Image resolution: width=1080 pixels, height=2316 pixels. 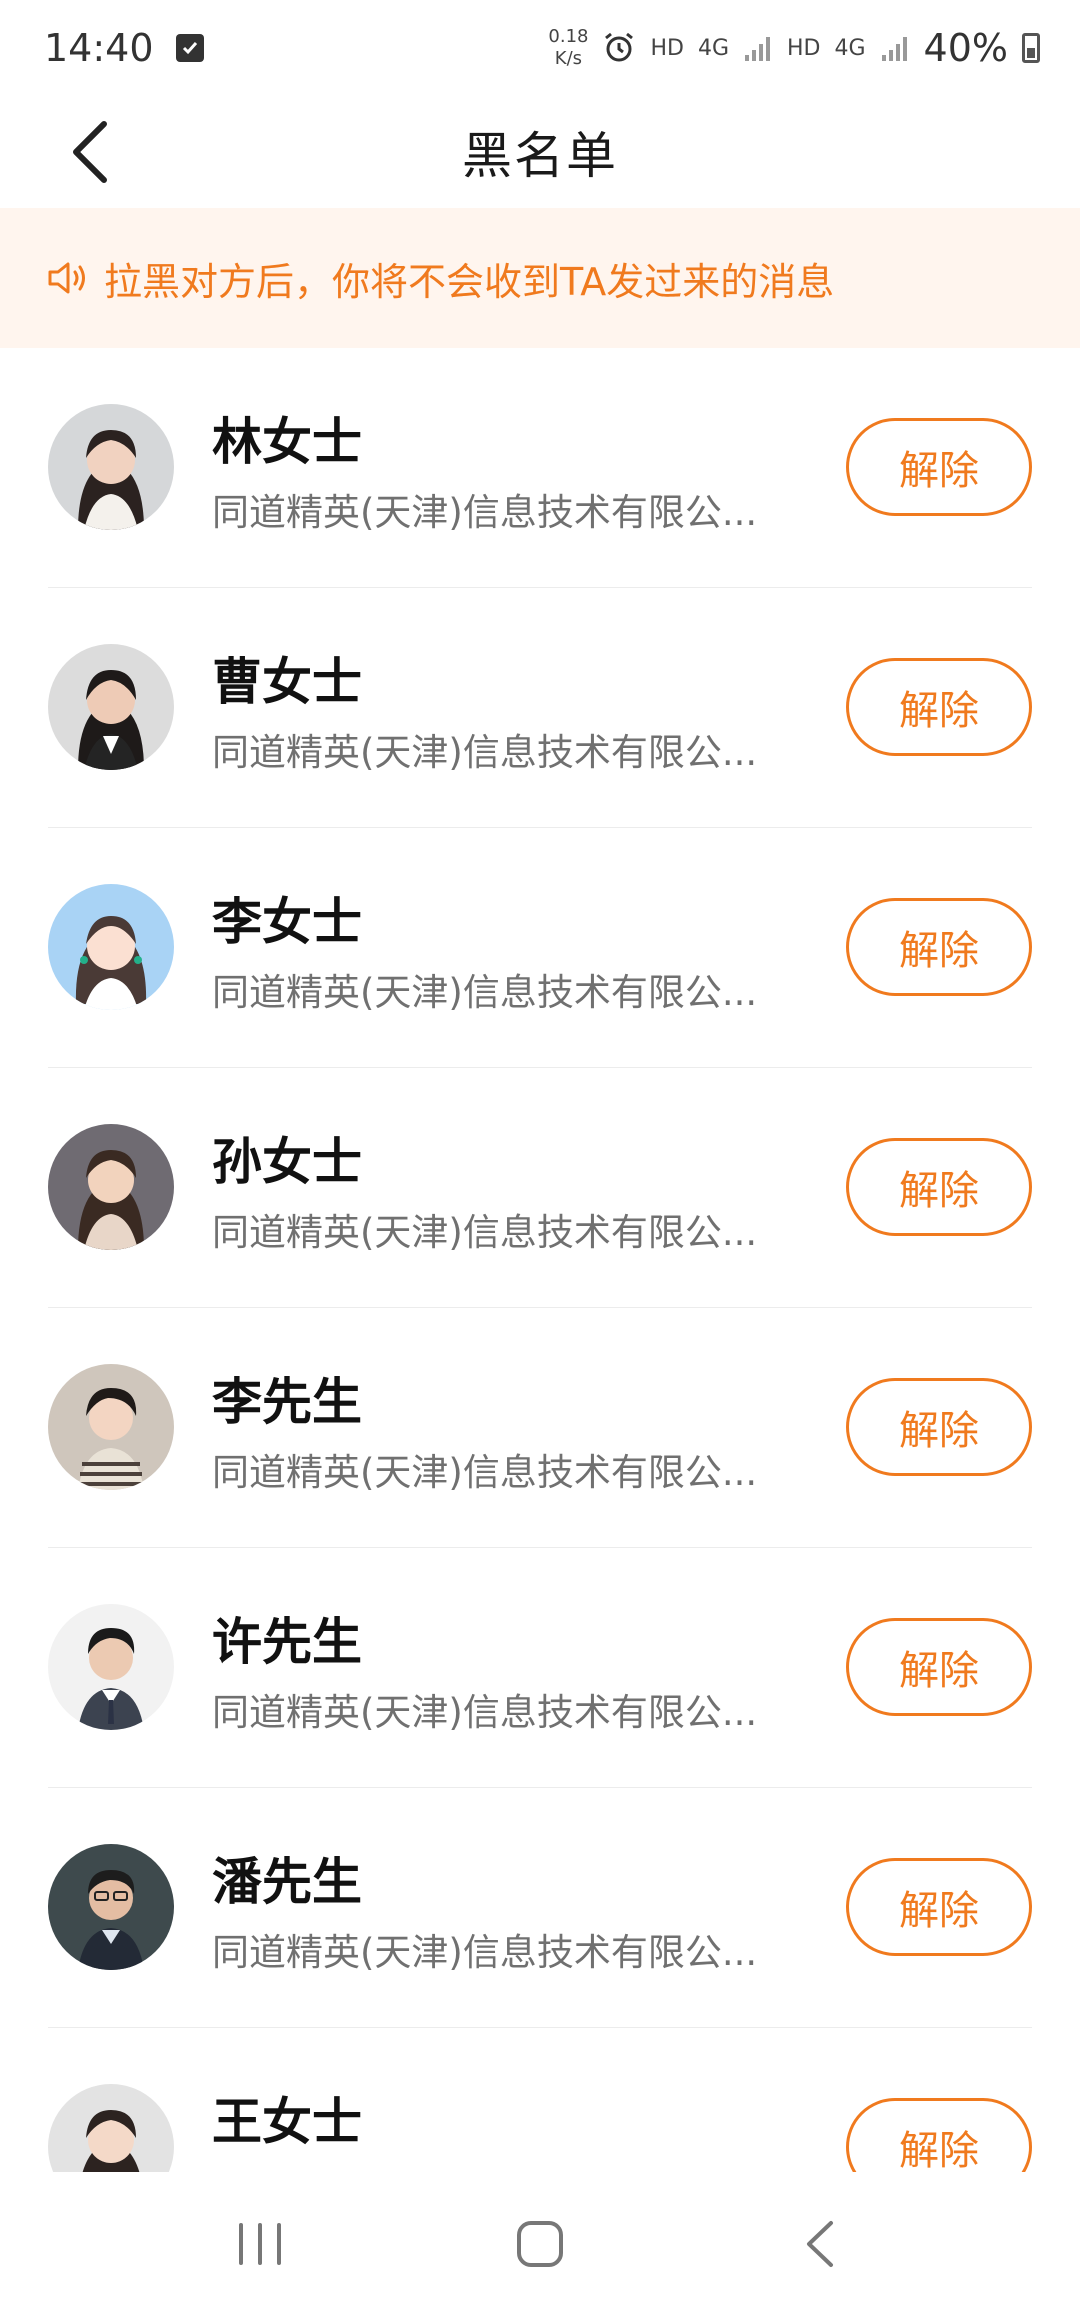 I want to click on home-icon, so click(x=540, y=2244).